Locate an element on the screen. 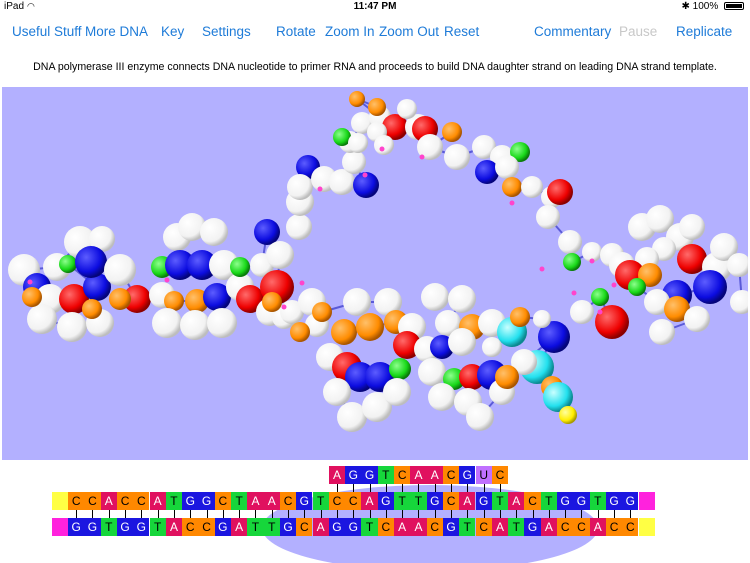 The height and width of the screenshot is (563, 750). status-time: 11:47 PM is located at coordinates (375, 6).